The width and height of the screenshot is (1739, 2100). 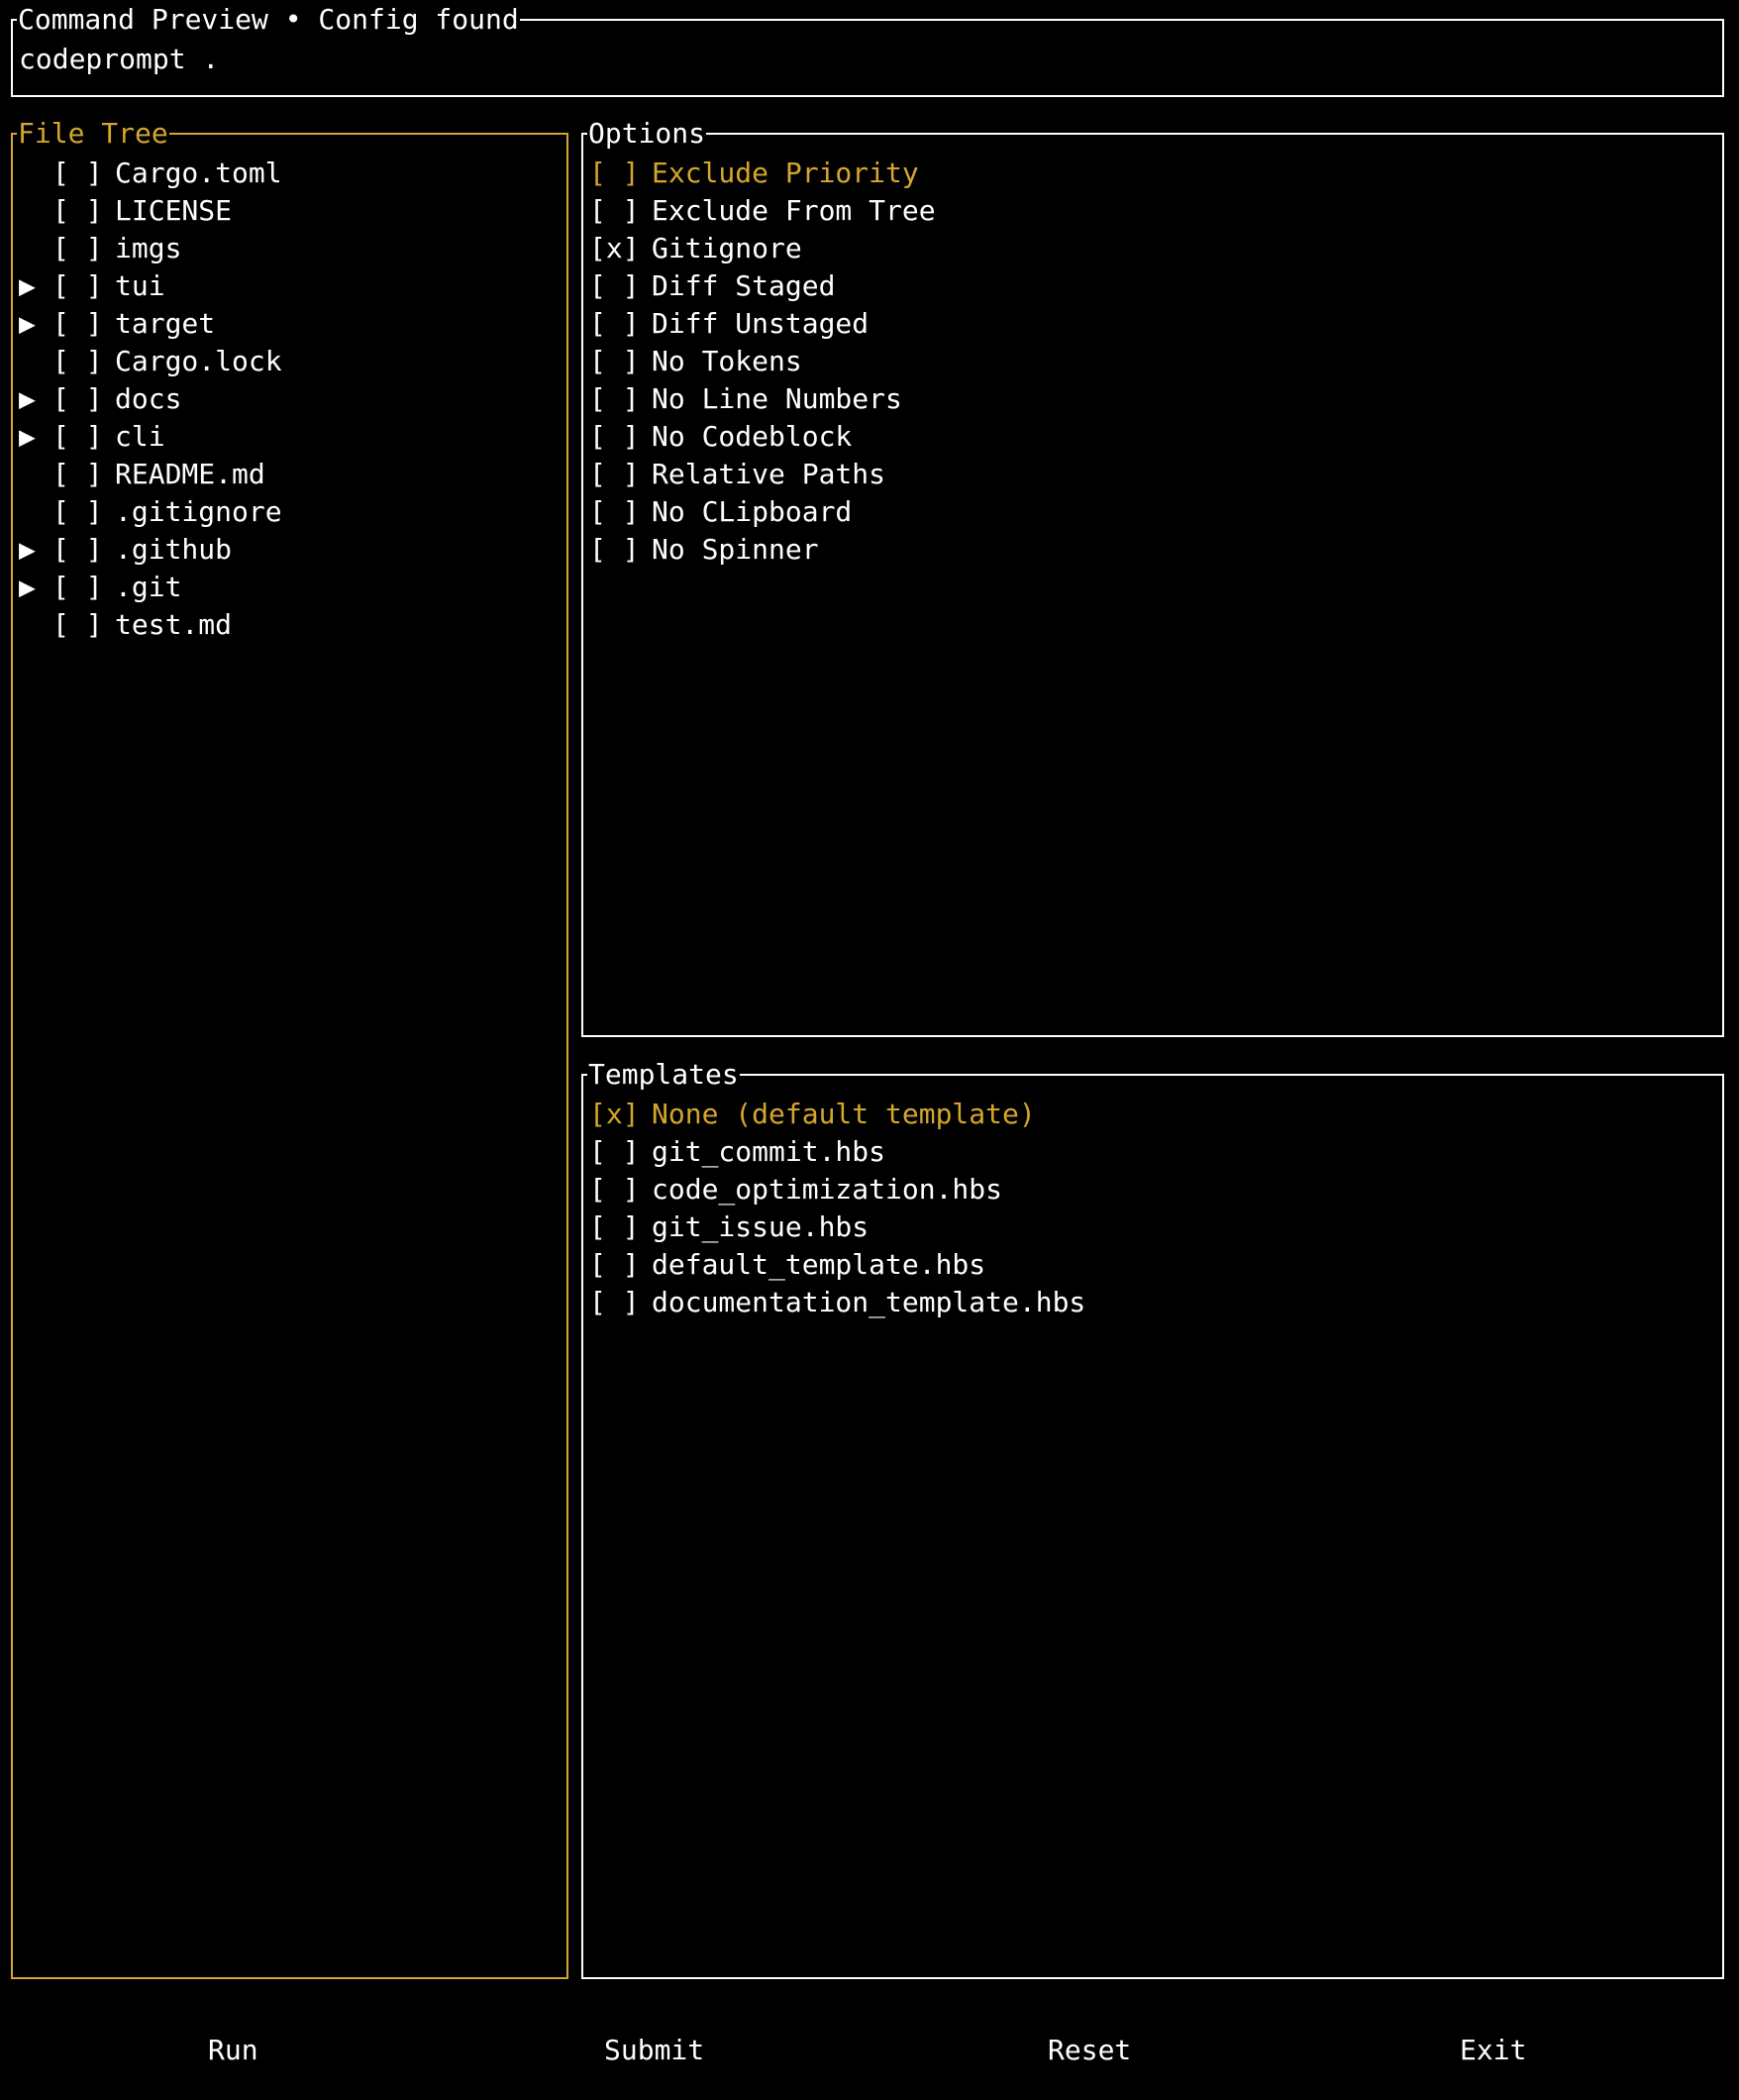 I want to click on file-name: imgs, so click(x=149, y=248).